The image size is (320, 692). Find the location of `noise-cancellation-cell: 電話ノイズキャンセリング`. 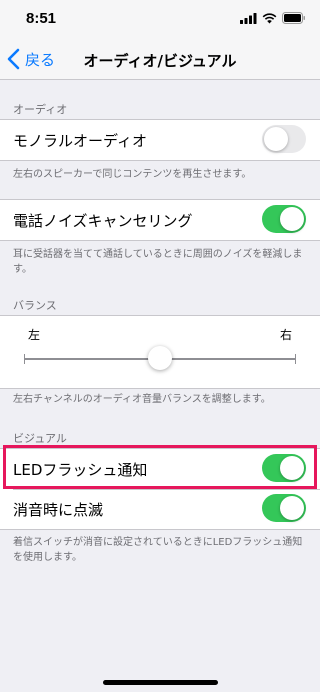

noise-cancellation-cell: 電話ノイズキャンセリング is located at coordinates (160, 220).